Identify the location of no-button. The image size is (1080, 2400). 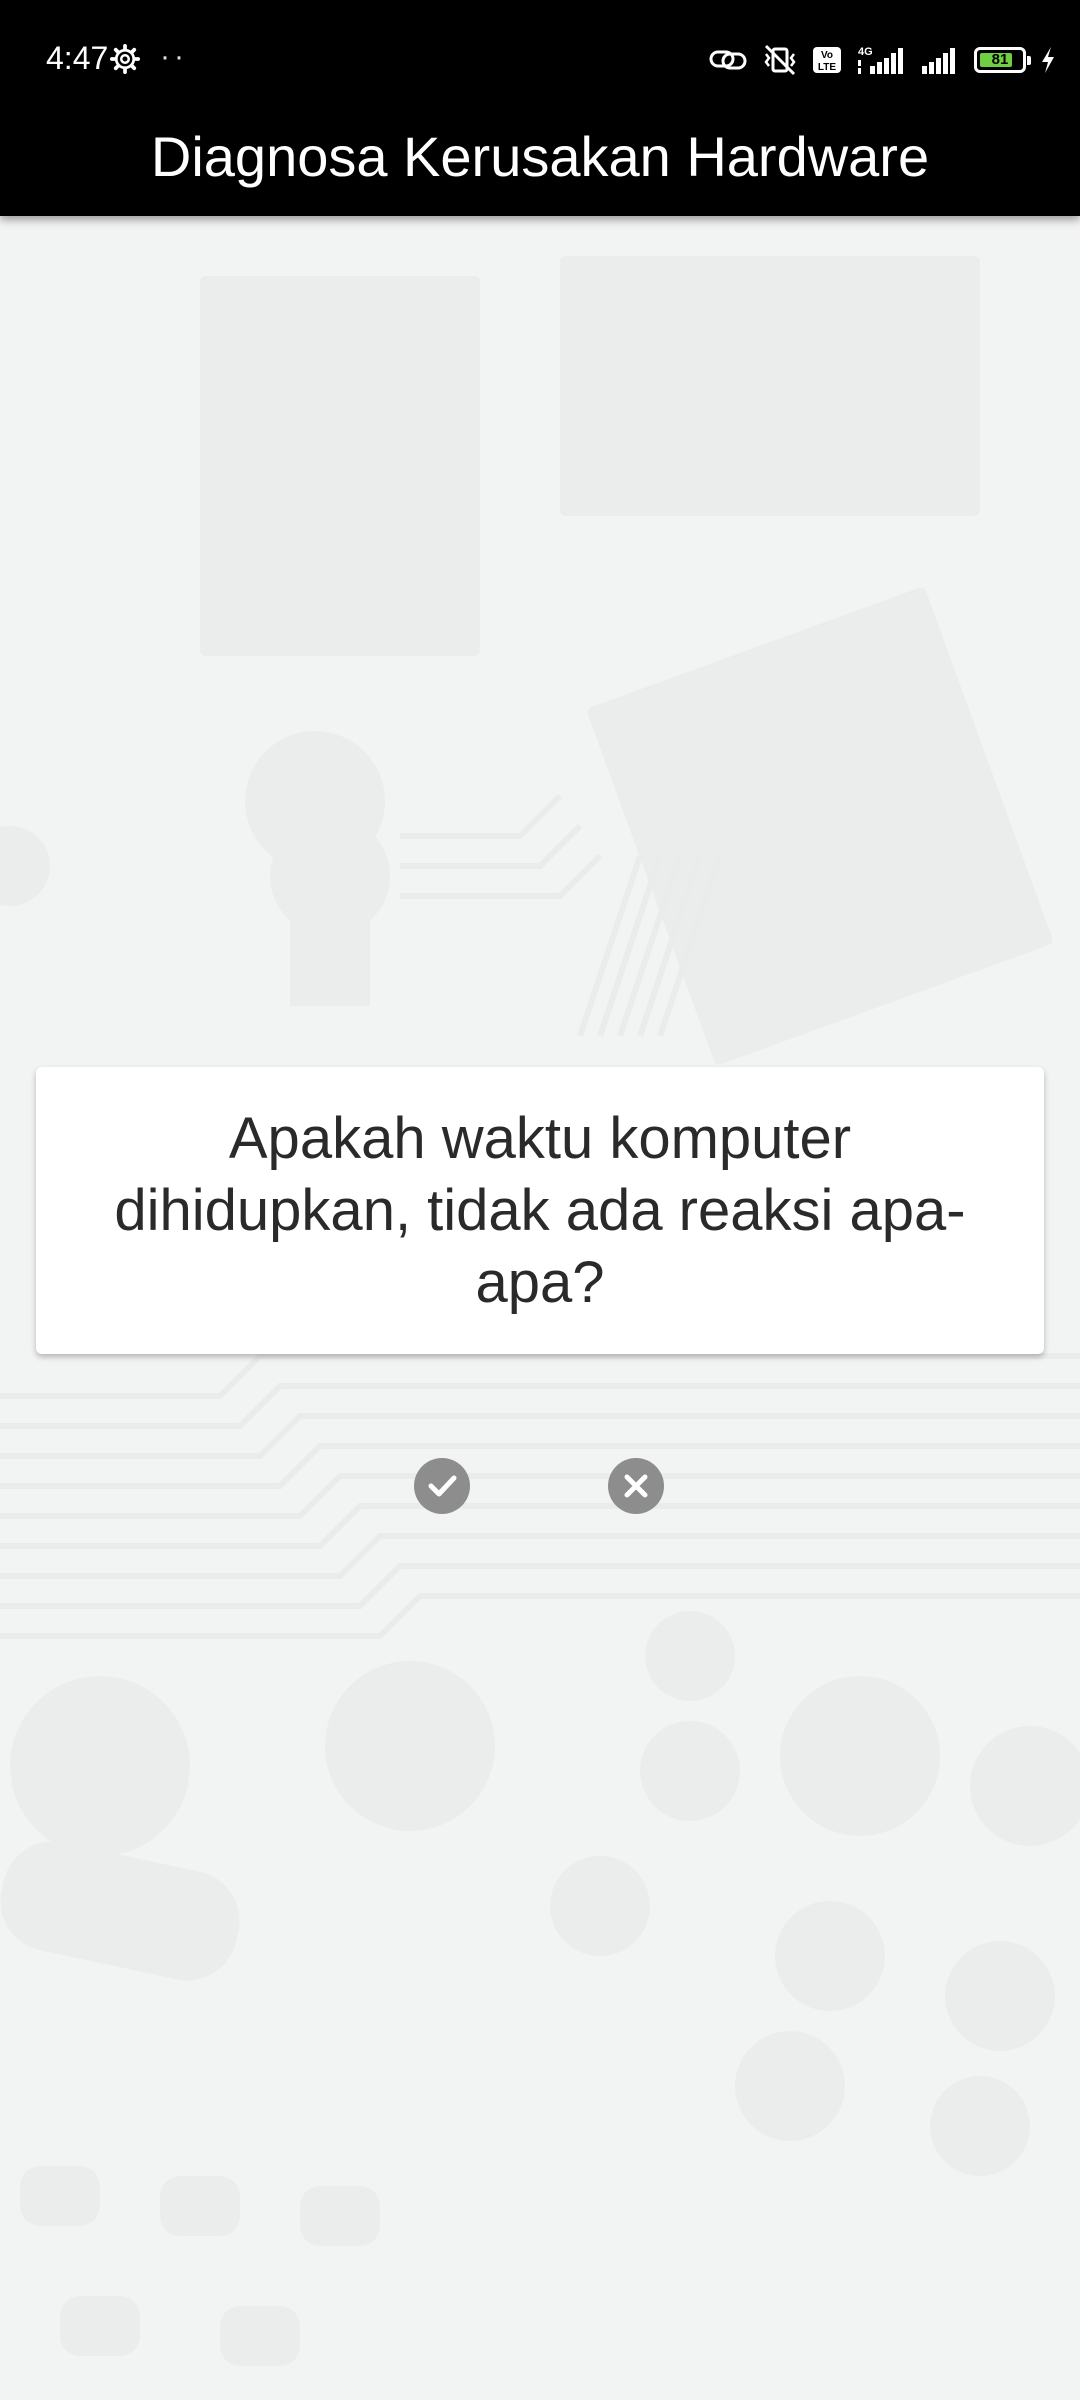
(636, 1486).